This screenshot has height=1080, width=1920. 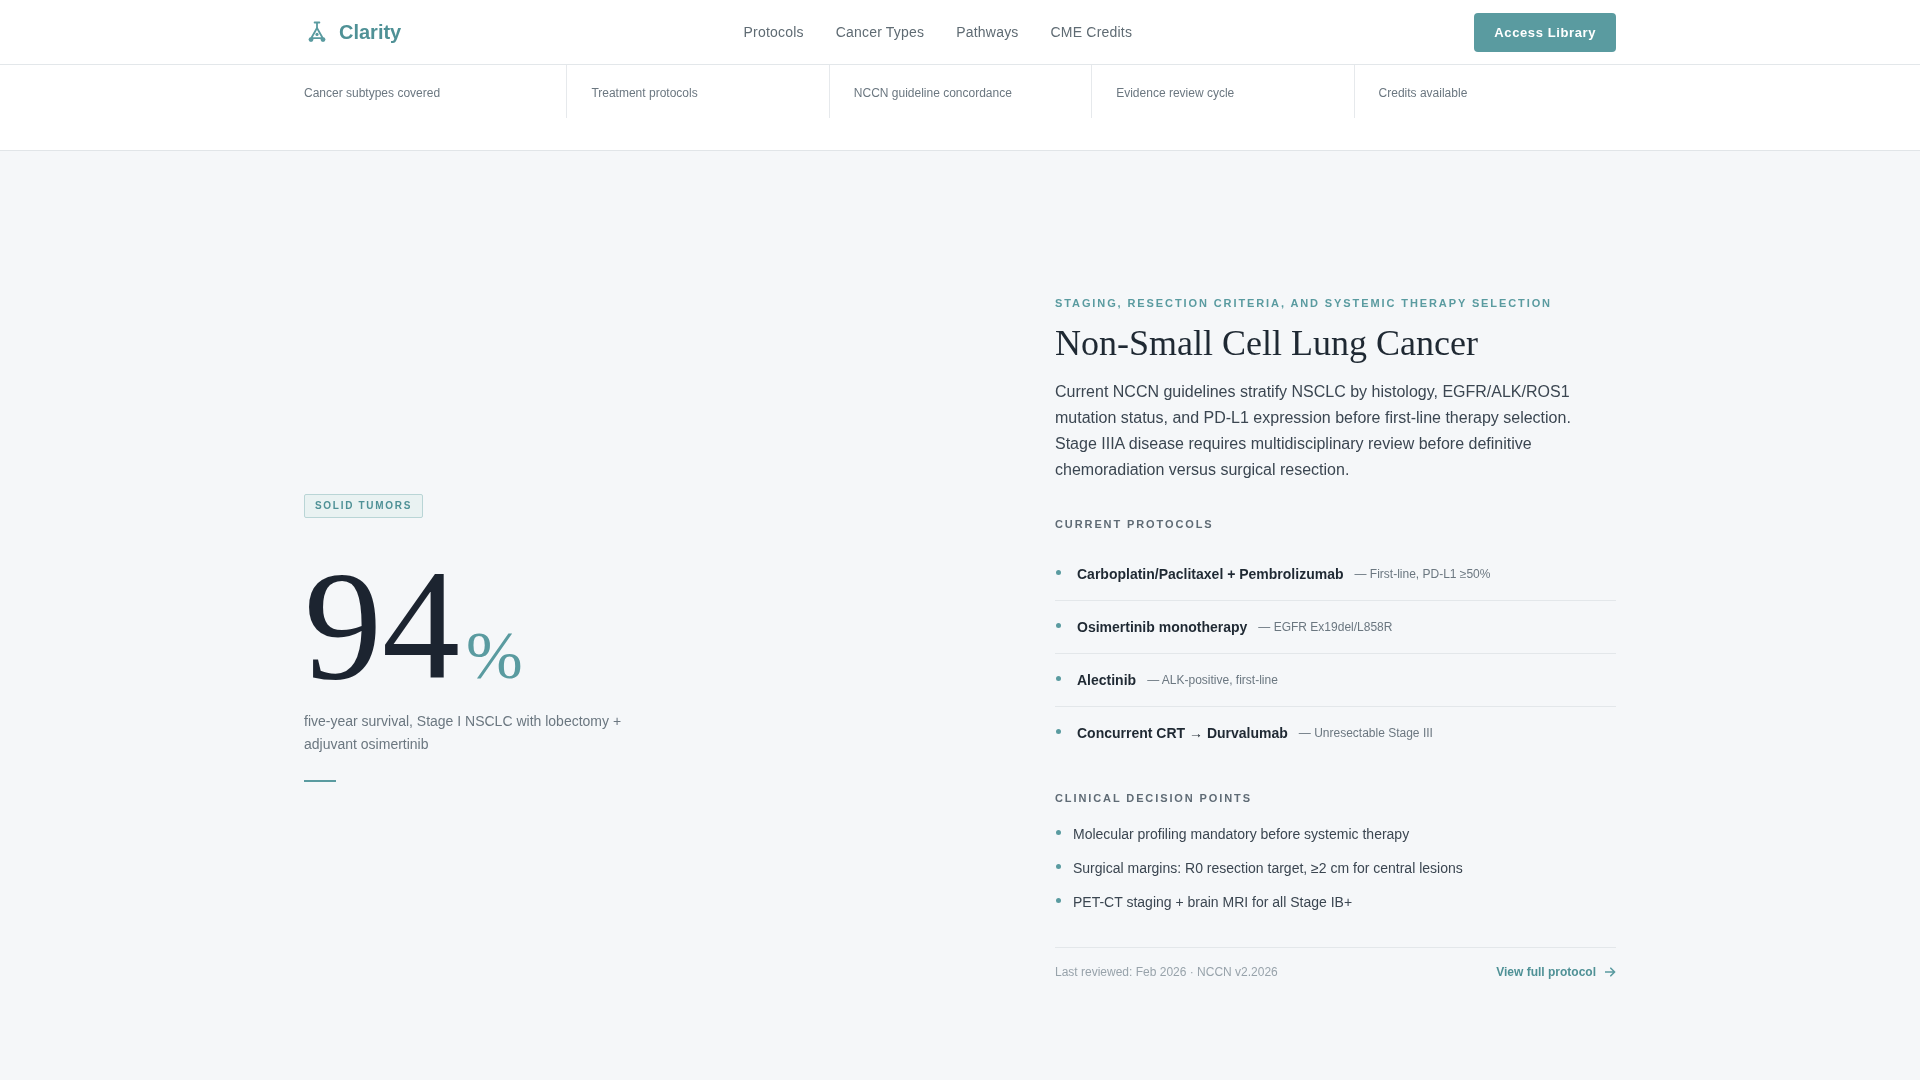 I want to click on decision-point: Surgical margins: R0 resection target, ≥2 cm for central lesions, so click(x=1268, y=868).